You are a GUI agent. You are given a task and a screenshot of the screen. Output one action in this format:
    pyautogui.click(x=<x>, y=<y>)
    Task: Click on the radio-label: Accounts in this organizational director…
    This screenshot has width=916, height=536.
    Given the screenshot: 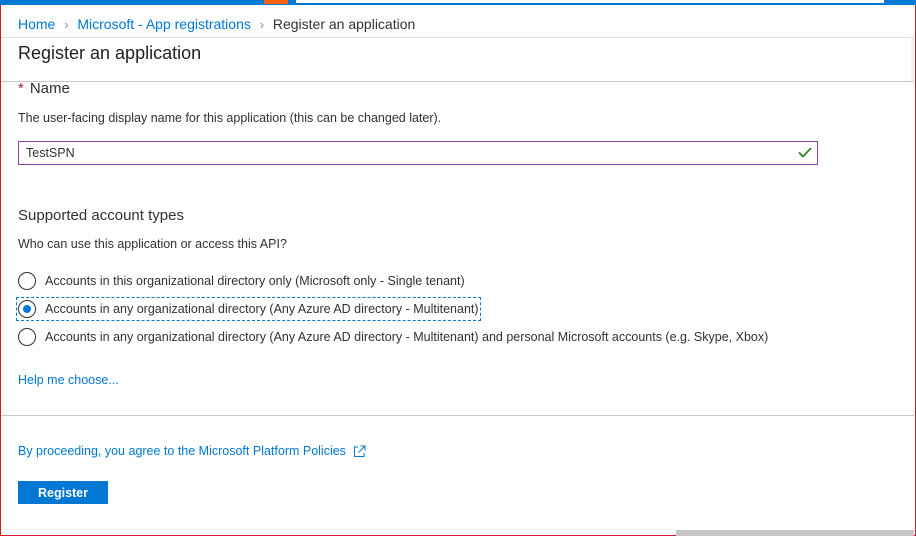 What is the action you would take?
    pyautogui.click(x=255, y=281)
    